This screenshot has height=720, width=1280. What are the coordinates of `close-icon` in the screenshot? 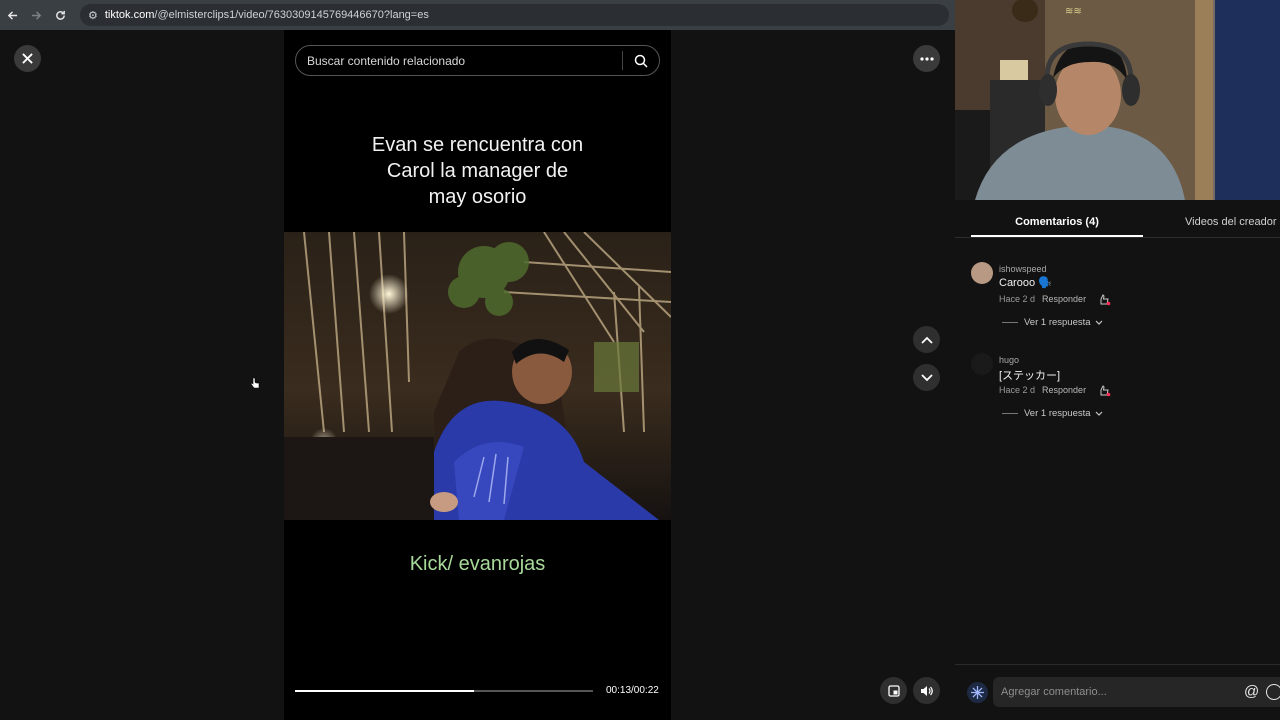 It's located at (27, 58).